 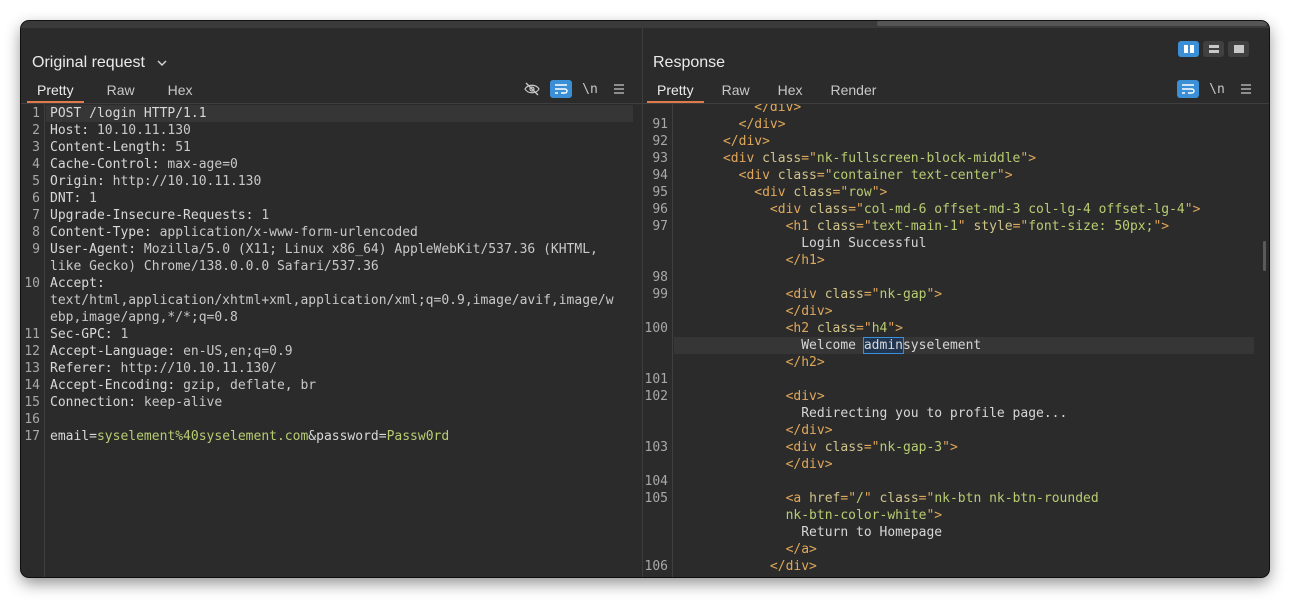 I want to click on code-line: Accept-Language: en-US,en;q=0.9, so click(x=171, y=351).